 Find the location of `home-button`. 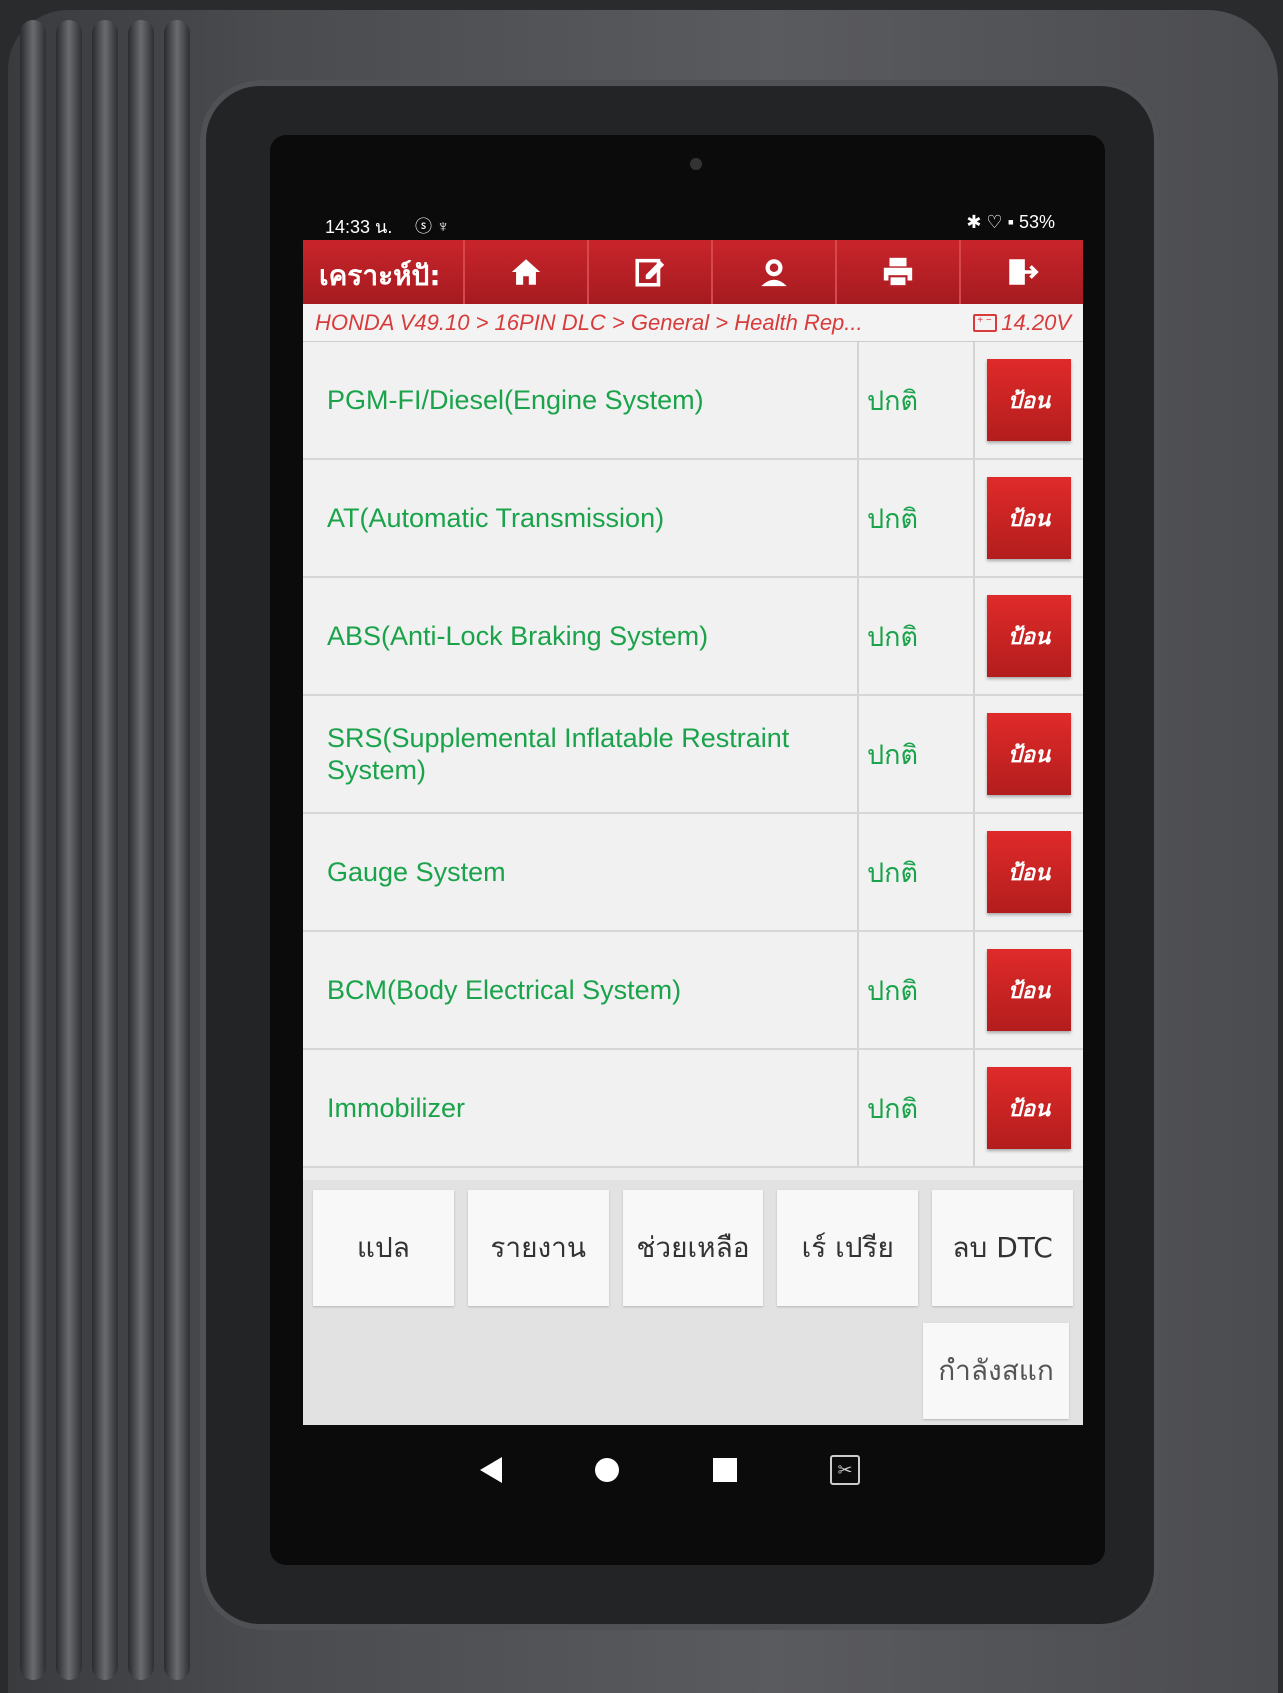

home-button is located at coordinates (525, 272).